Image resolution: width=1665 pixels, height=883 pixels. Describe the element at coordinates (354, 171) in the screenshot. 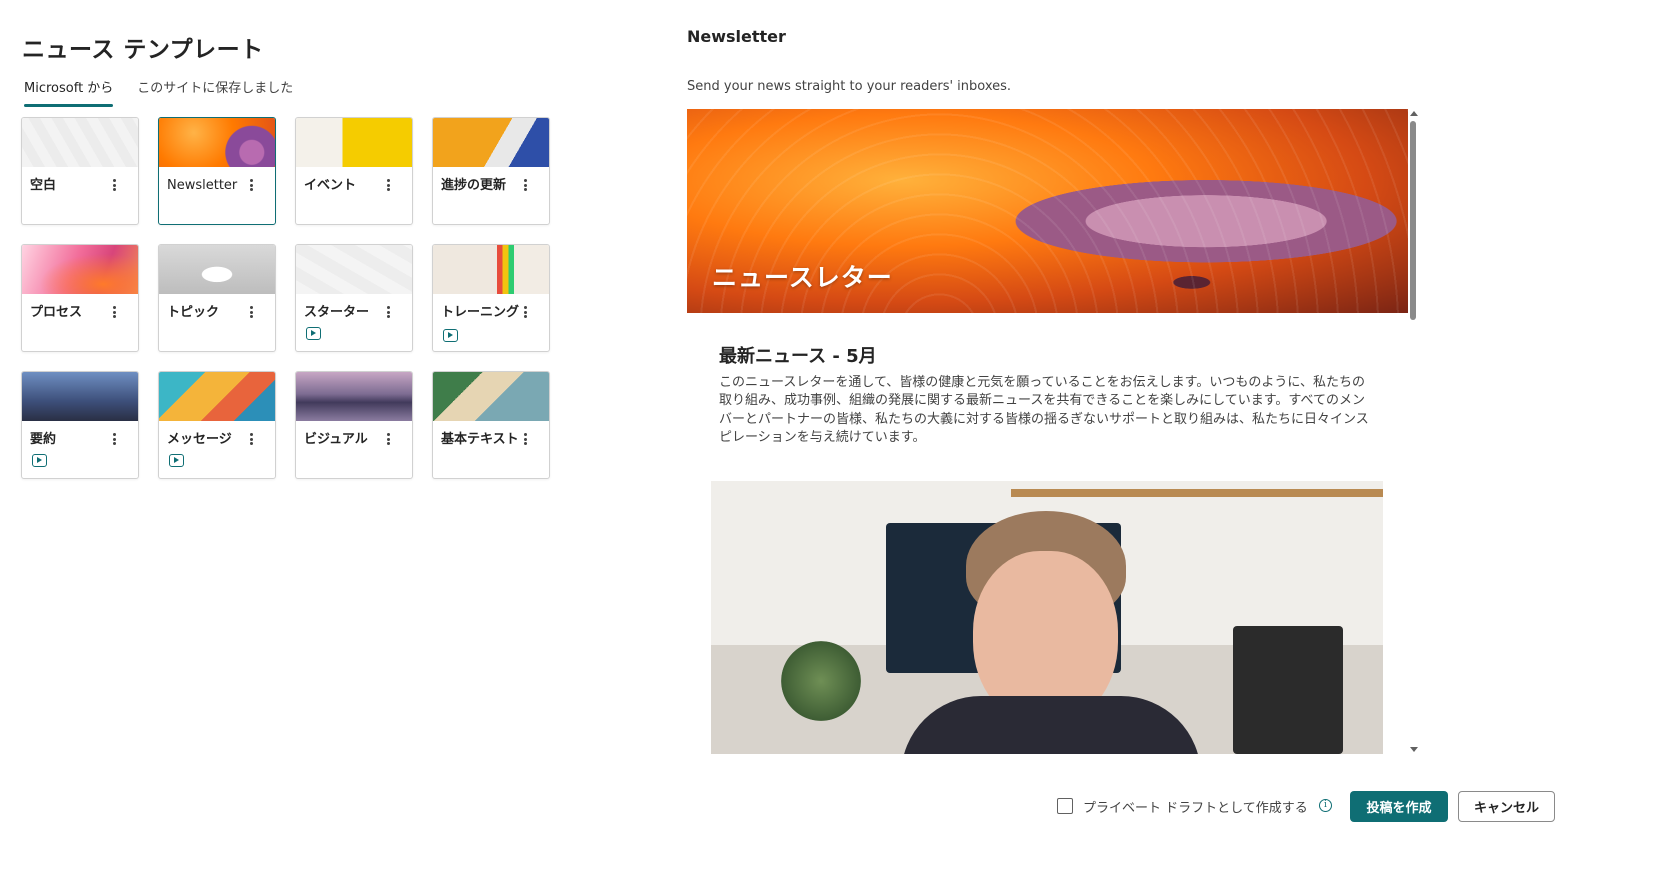

I see `template-card-event: イベント` at that location.